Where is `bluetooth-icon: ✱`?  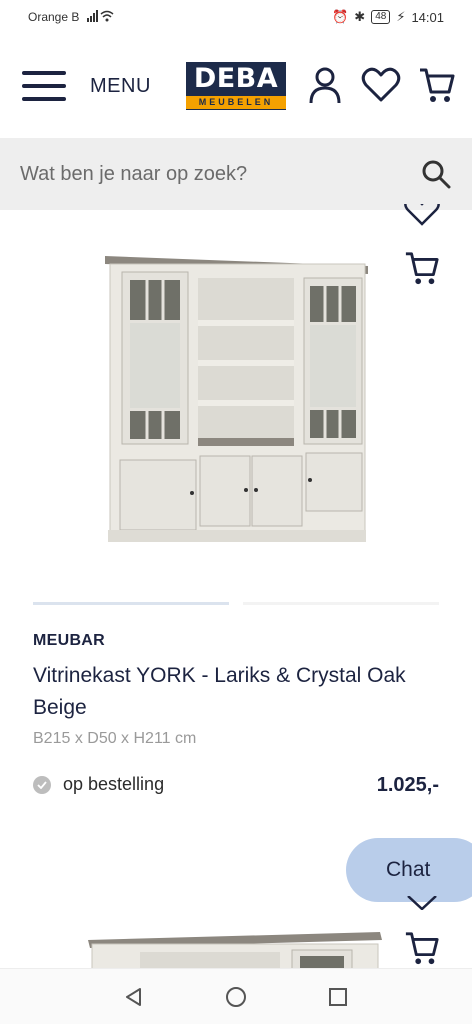
bluetooth-icon: ✱ is located at coordinates (360, 16).